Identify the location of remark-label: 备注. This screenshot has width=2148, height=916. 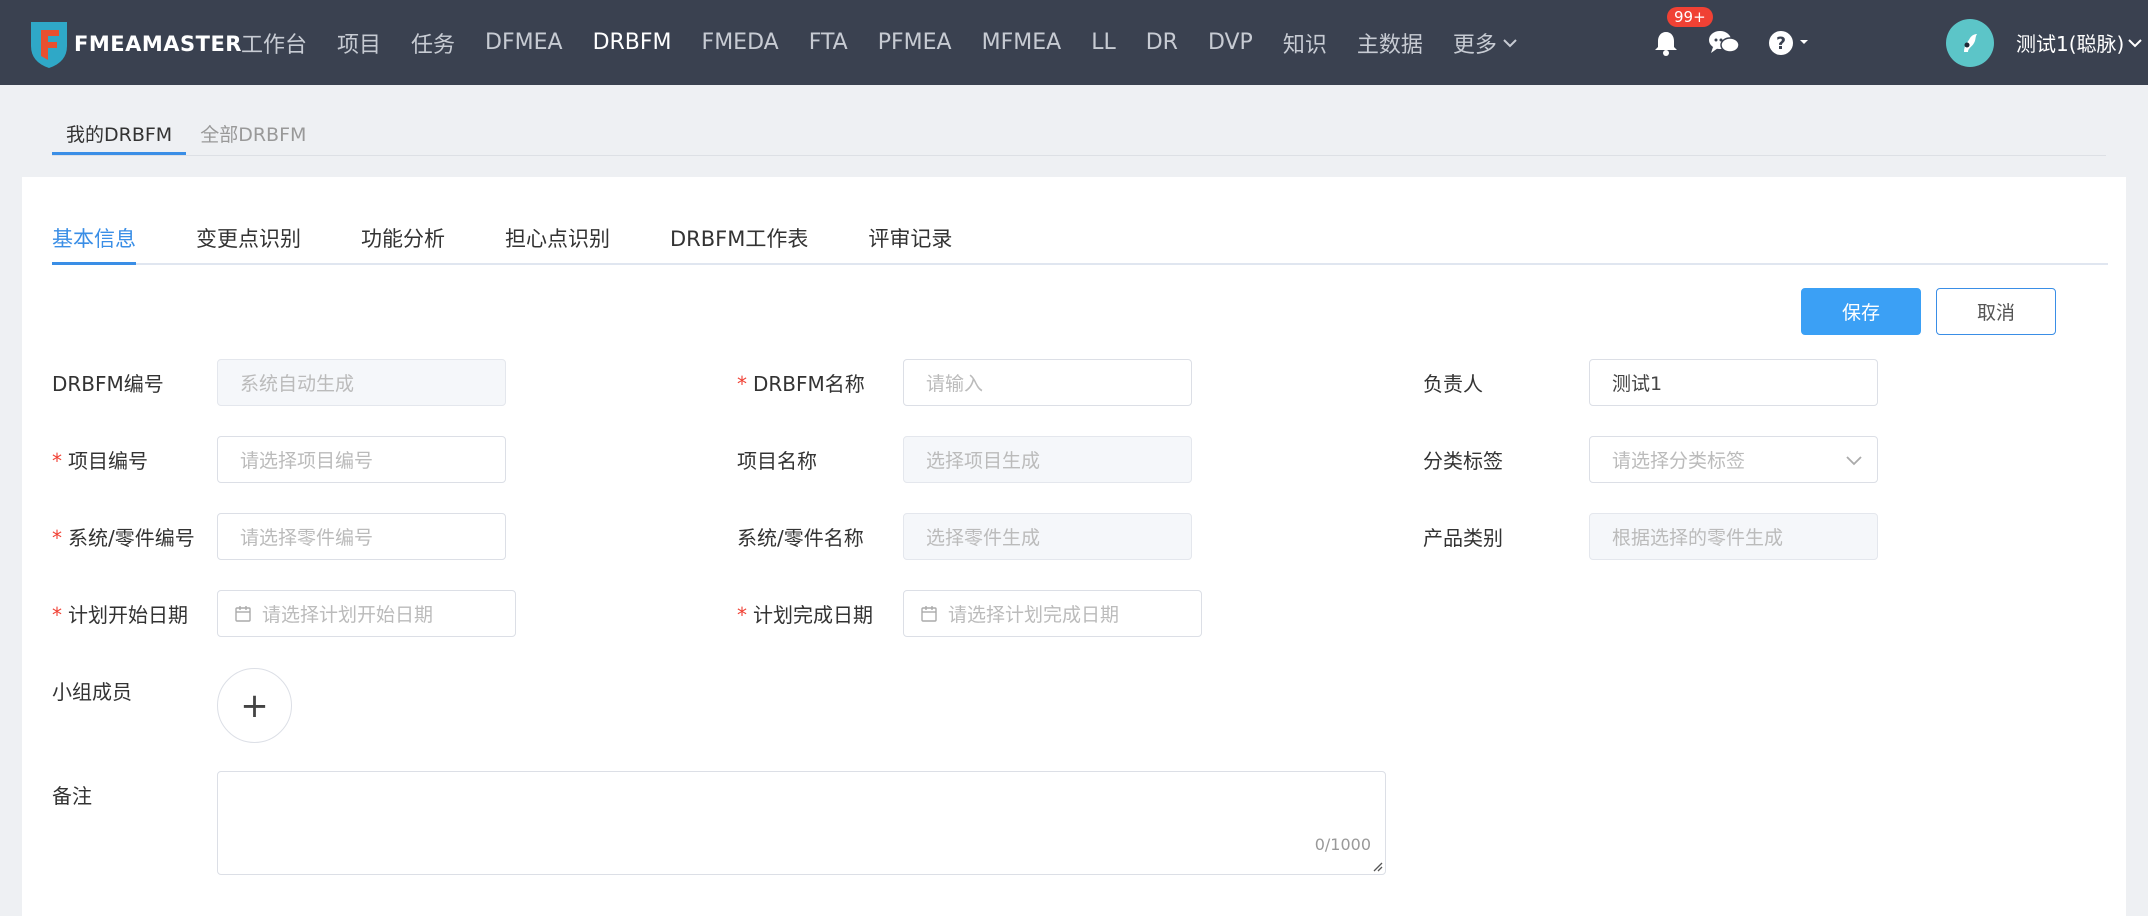
(72, 796).